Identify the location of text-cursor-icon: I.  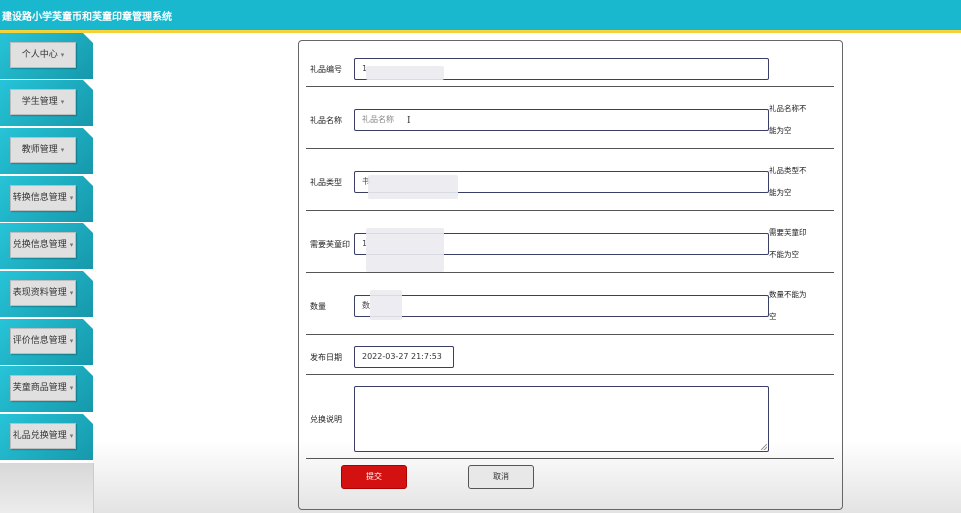
(409, 121).